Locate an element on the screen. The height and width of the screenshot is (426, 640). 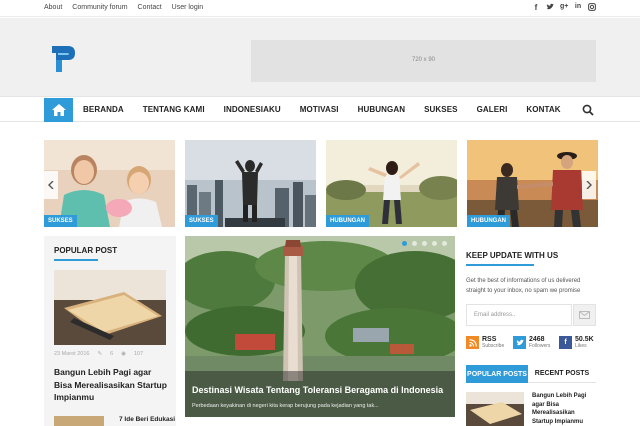
ad-size-label: 720 x 90 is located at coordinates (423, 60).